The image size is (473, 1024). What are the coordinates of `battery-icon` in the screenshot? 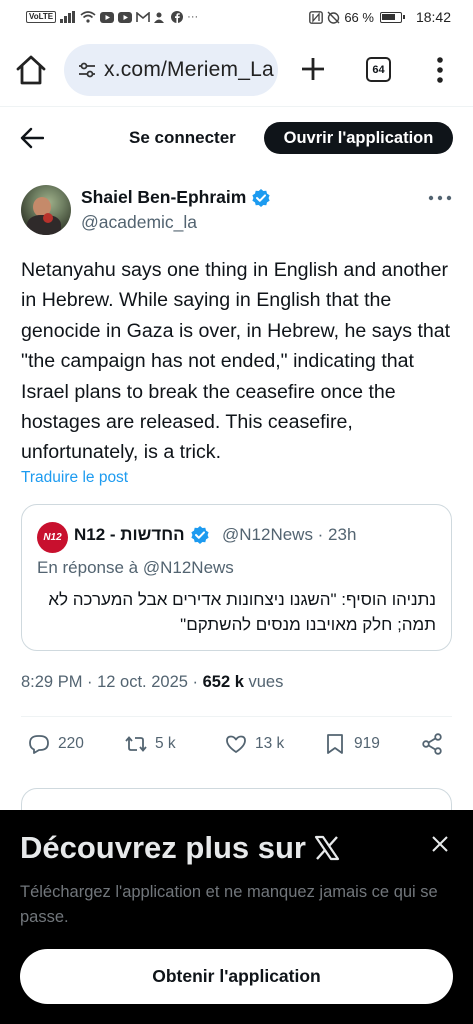 It's located at (392, 17).